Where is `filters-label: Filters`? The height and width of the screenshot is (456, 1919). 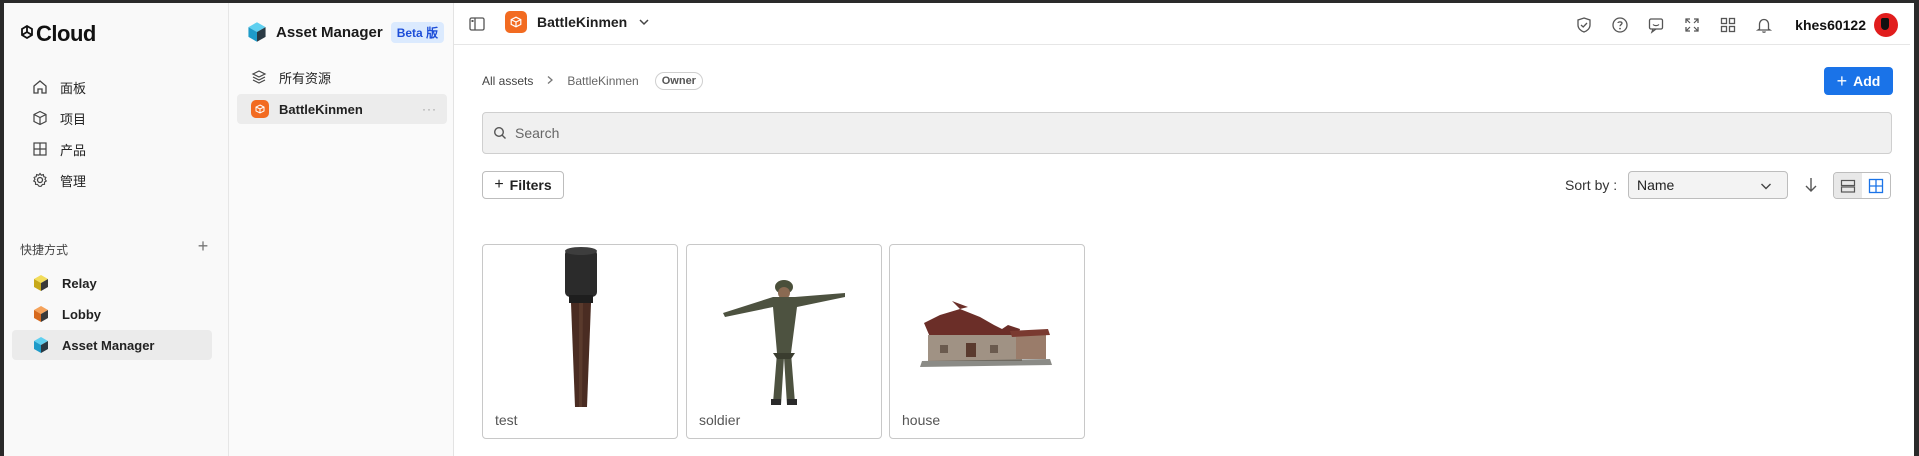
filters-label: Filters is located at coordinates (530, 185).